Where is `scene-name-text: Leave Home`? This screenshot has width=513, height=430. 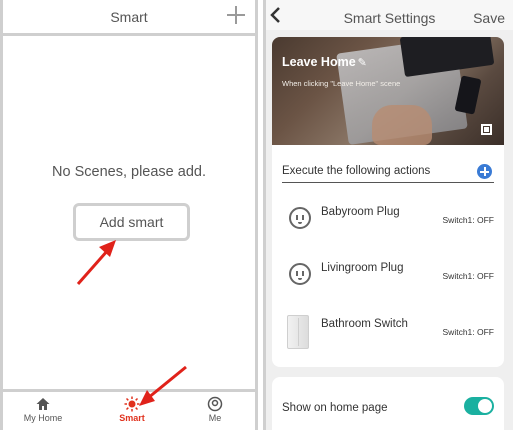 scene-name-text: Leave Home is located at coordinates (319, 62).